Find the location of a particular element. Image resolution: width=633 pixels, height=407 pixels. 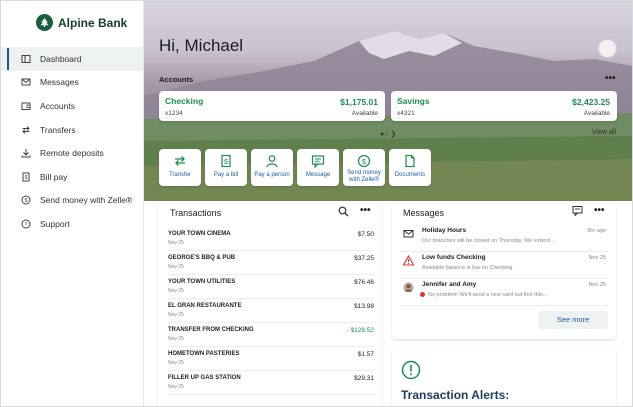

sidebar-item-label: Bill pay is located at coordinates (54, 176).